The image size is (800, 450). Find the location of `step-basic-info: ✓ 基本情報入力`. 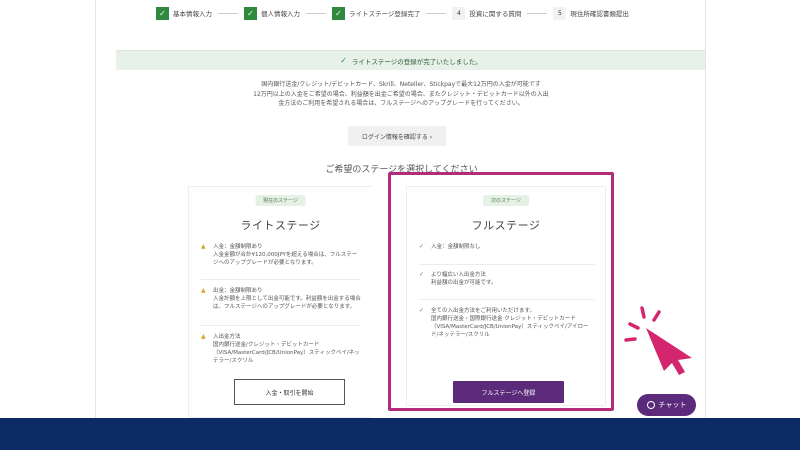

step-basic-info: ✓ 基本情報入力 is located at coordinates (184, 13).